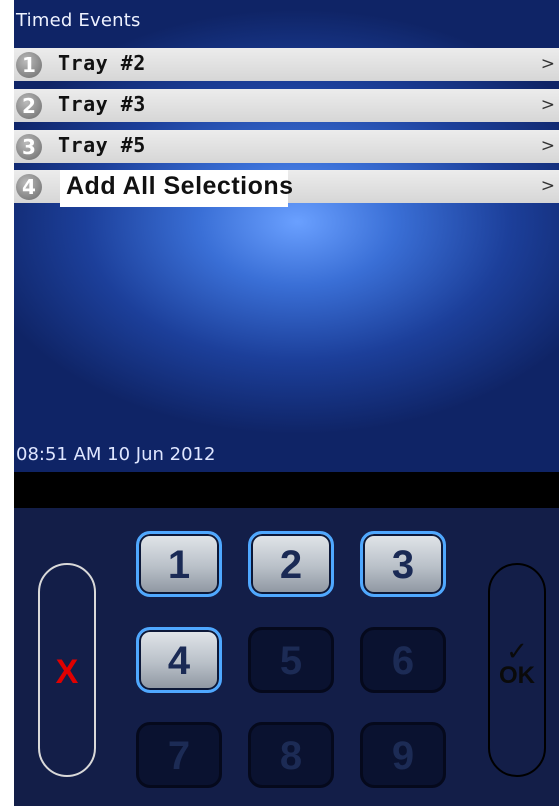 The image size is (559, 806). I want to click on key-9: 9, so click(403, 755).